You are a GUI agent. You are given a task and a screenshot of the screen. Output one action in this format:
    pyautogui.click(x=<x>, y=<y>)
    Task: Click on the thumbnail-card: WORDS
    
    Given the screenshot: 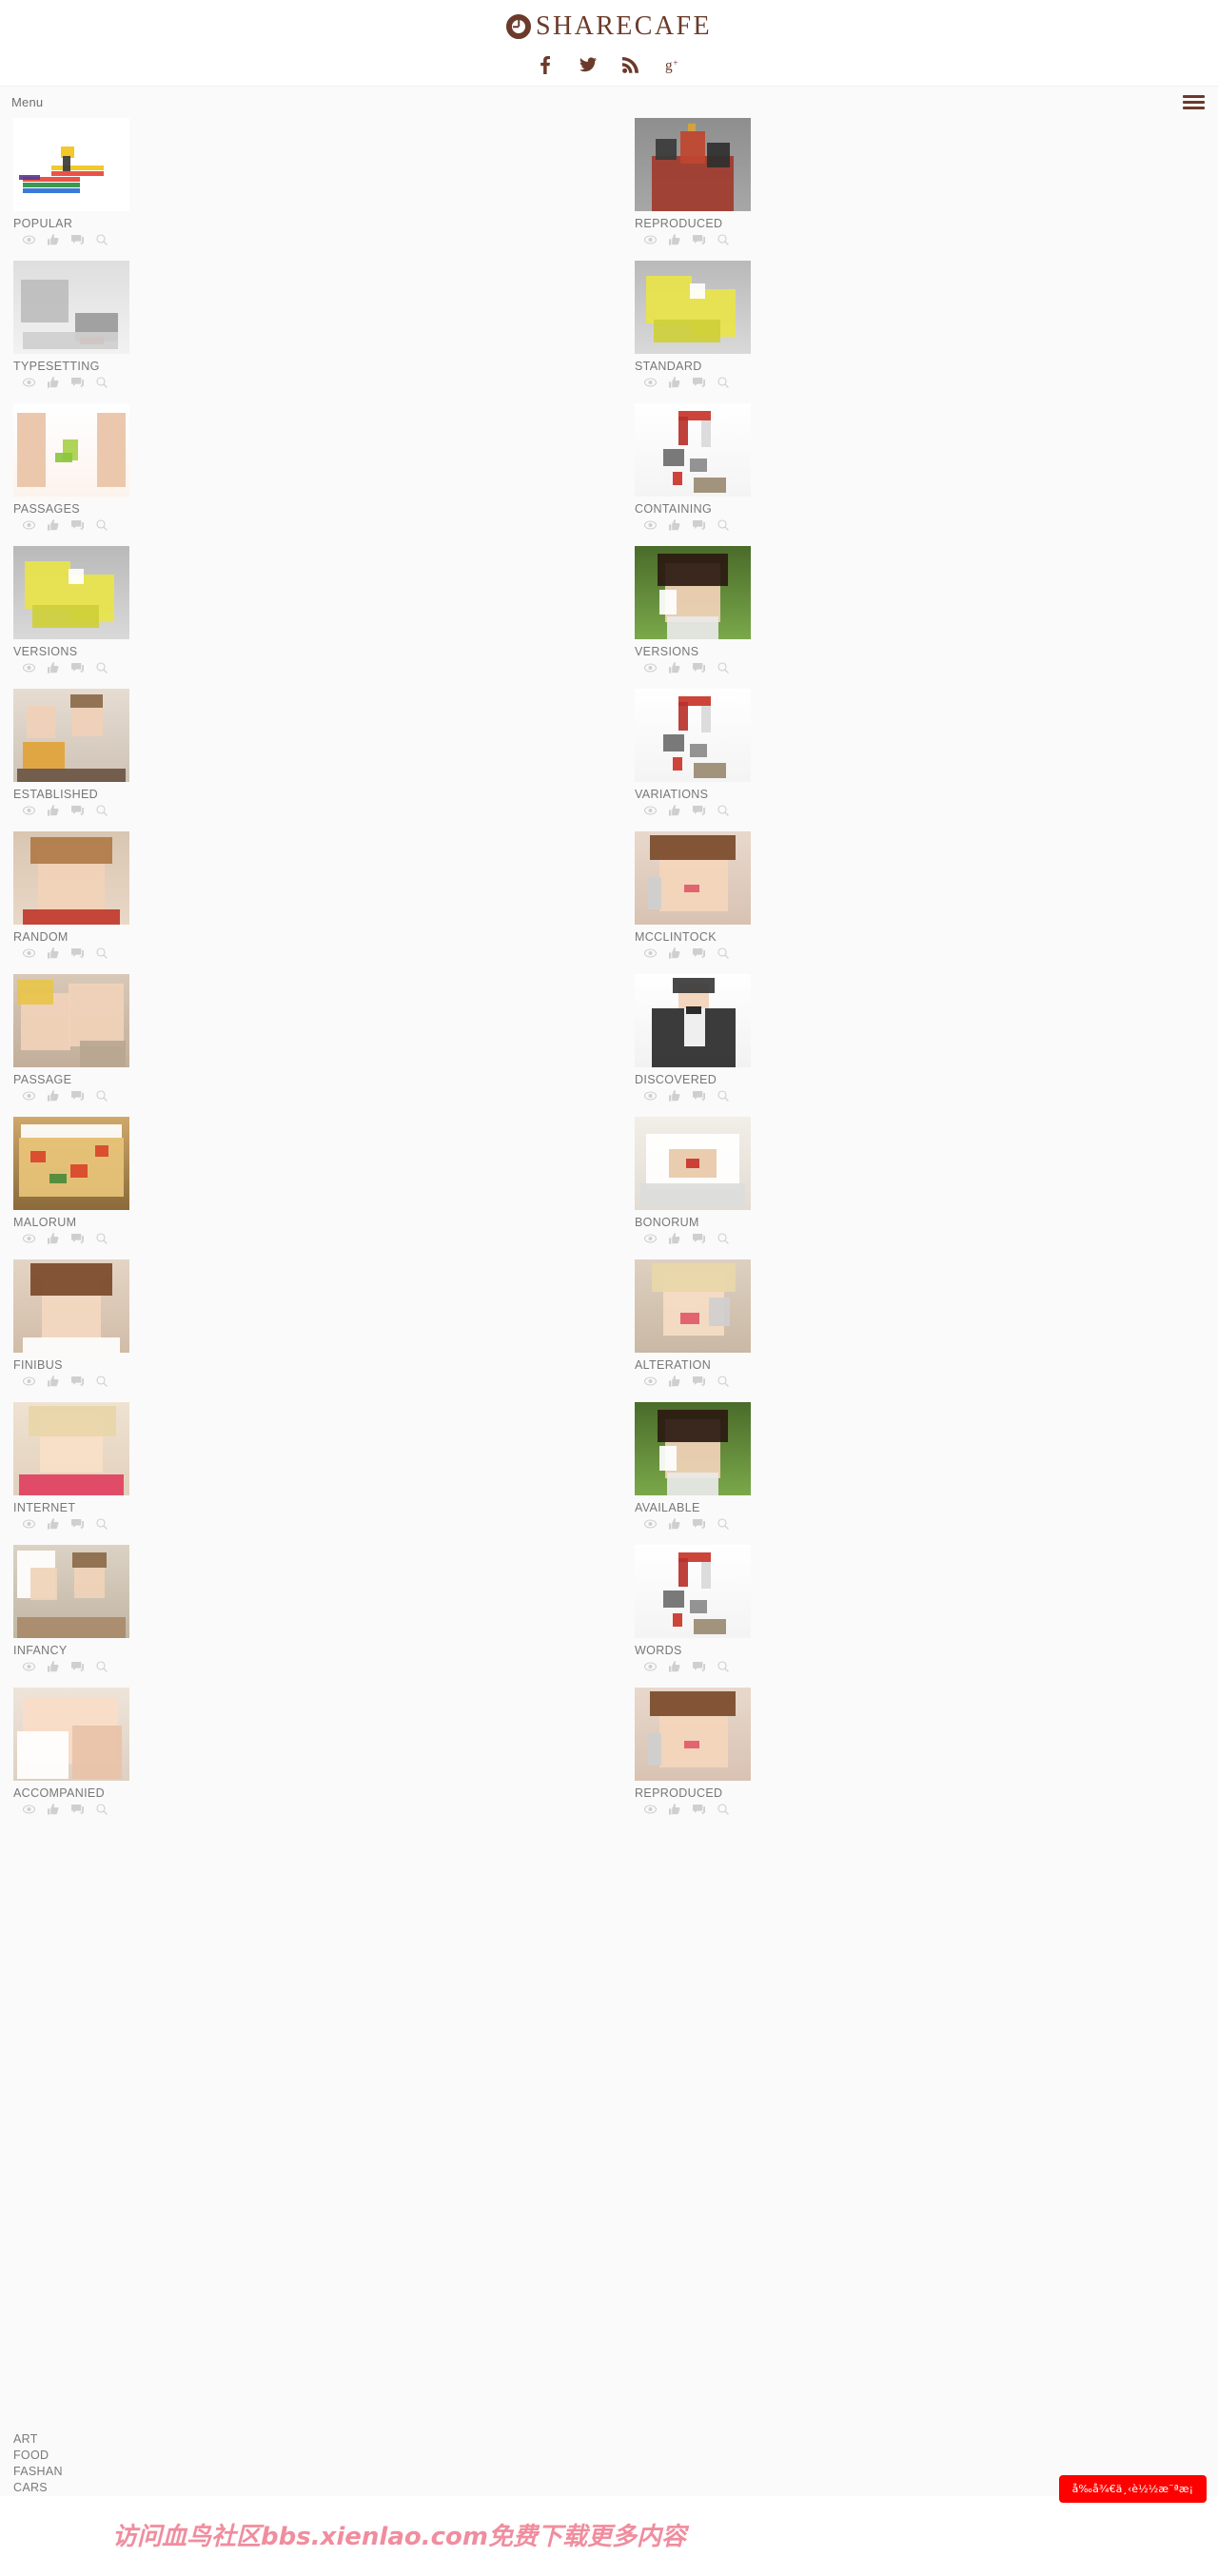 What is the action you would take?
    pyautogui.click(x=744, y=1609)
    